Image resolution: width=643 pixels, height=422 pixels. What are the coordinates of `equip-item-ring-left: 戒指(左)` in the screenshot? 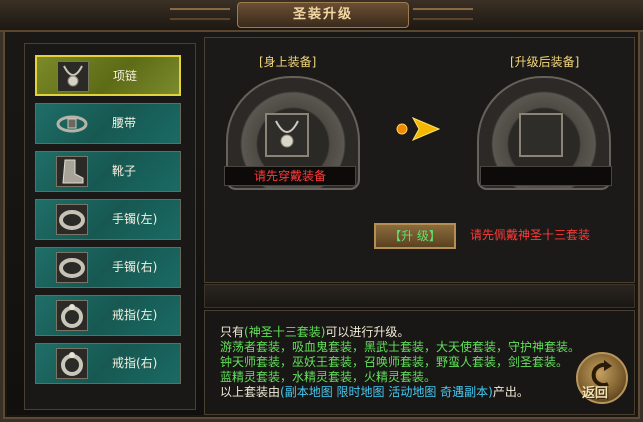 It's located at (108, 315).